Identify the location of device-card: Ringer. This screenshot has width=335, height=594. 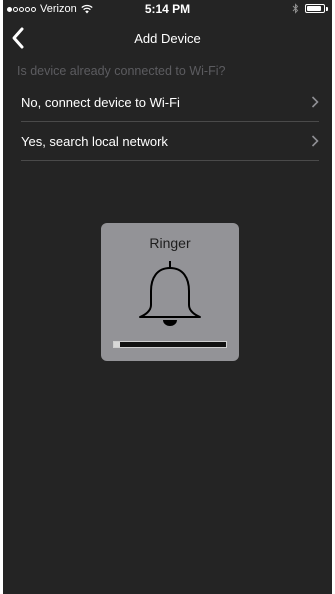
(170, 292).